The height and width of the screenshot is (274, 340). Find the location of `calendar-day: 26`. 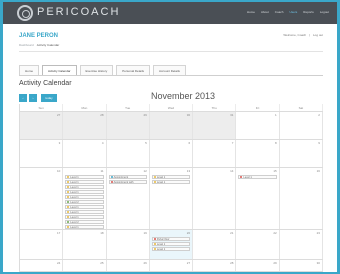

calendar-day: 26 is located at coordinates (128, 265).